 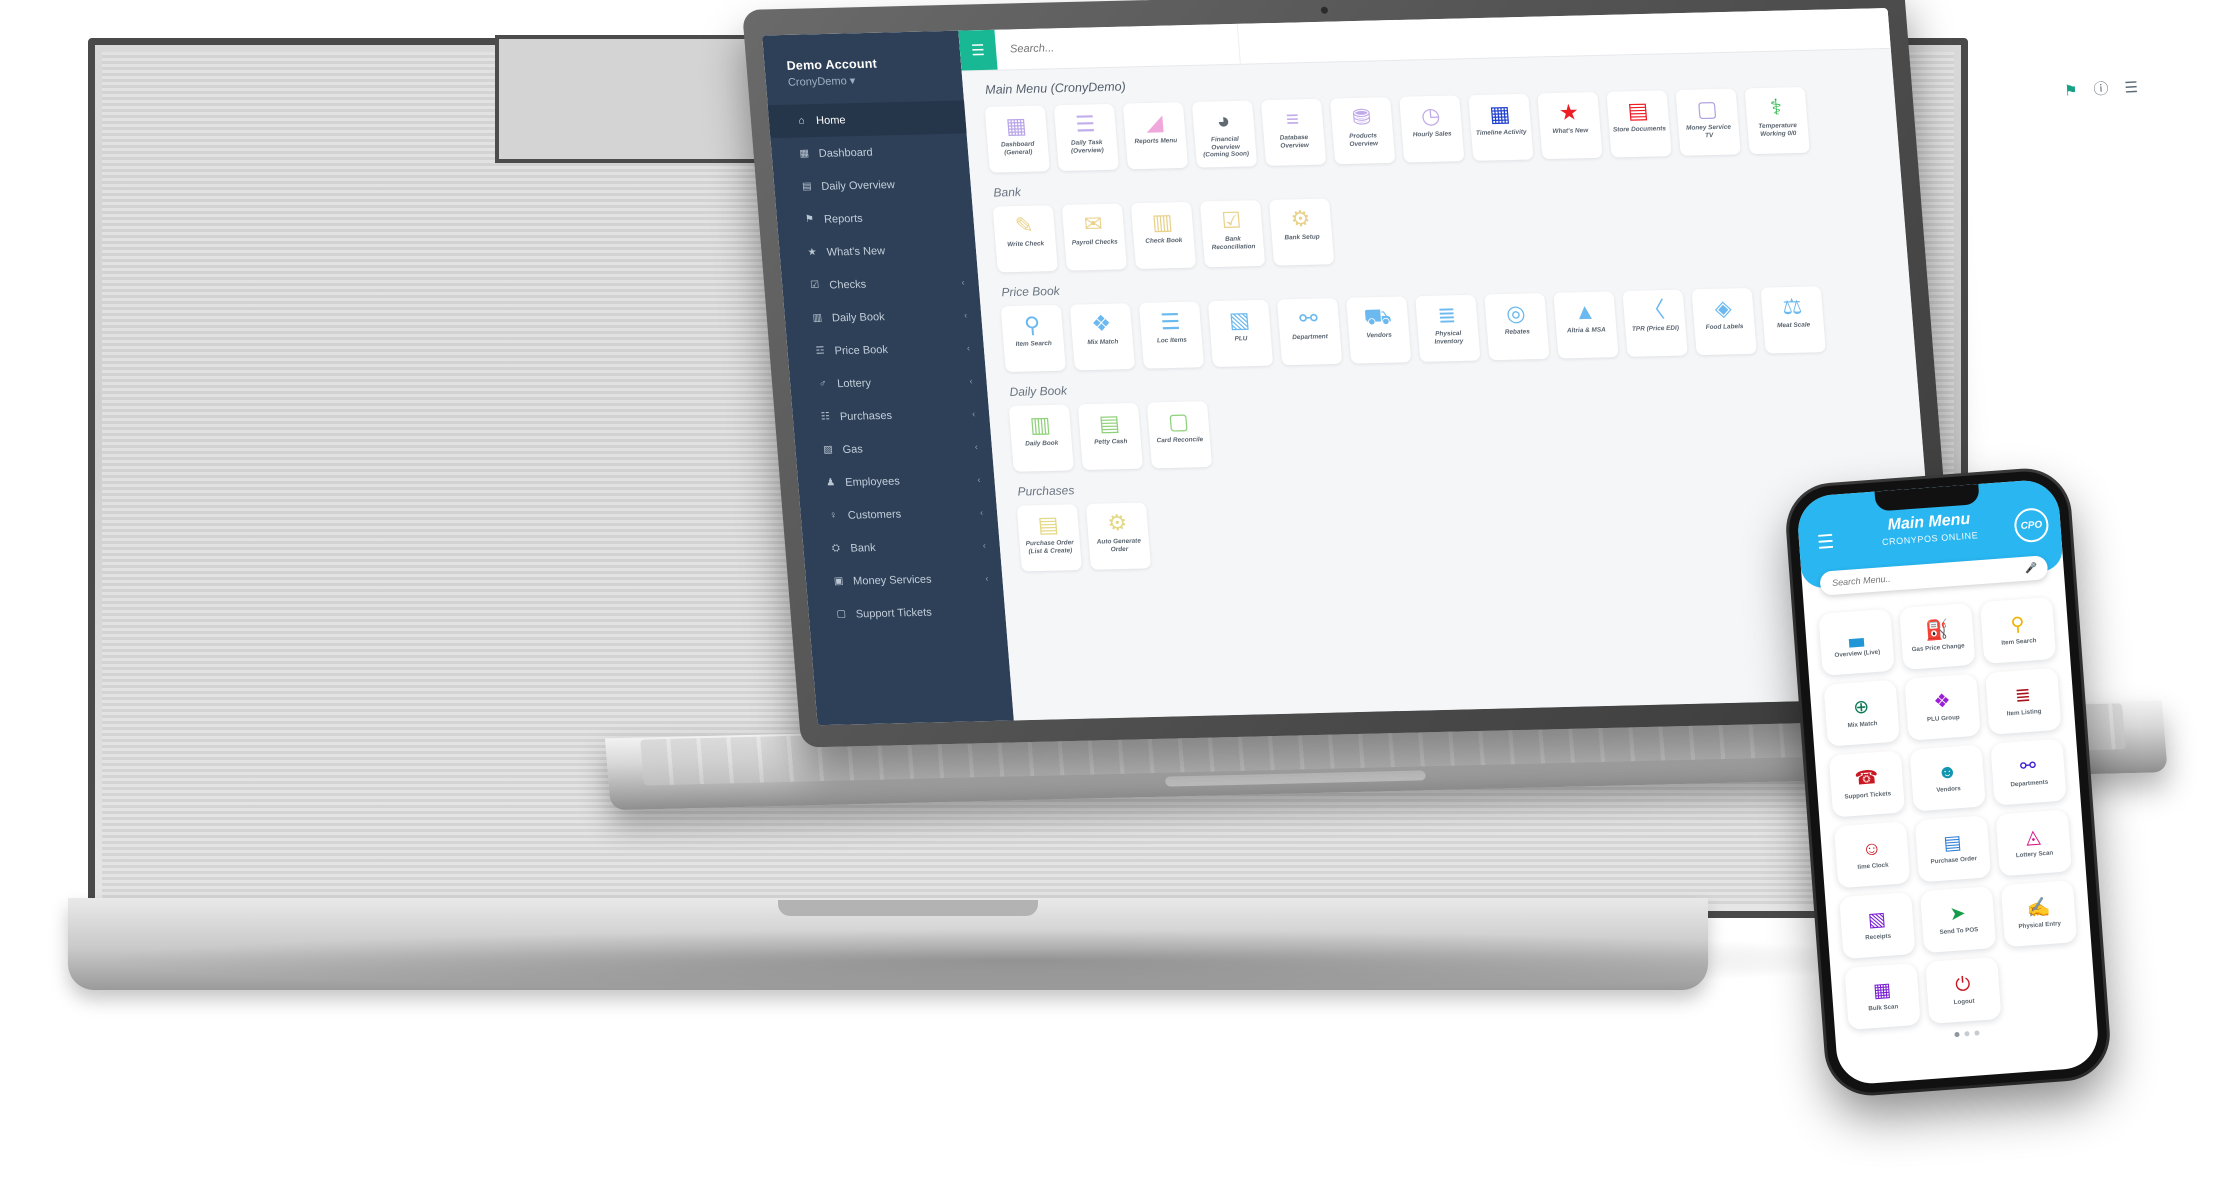 What do you see at coordinates (1033, 338) in the screenshot?
I see `menu-tile: ⚲ Item Search` at bounding box center [1033, 338].